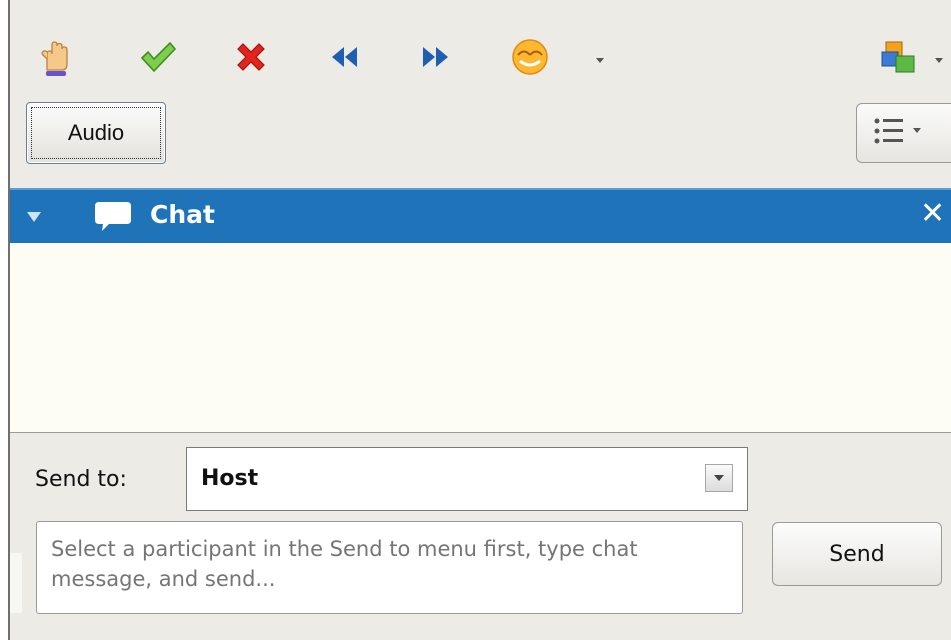  I want to click on send-button: Send, so click(857, 554).